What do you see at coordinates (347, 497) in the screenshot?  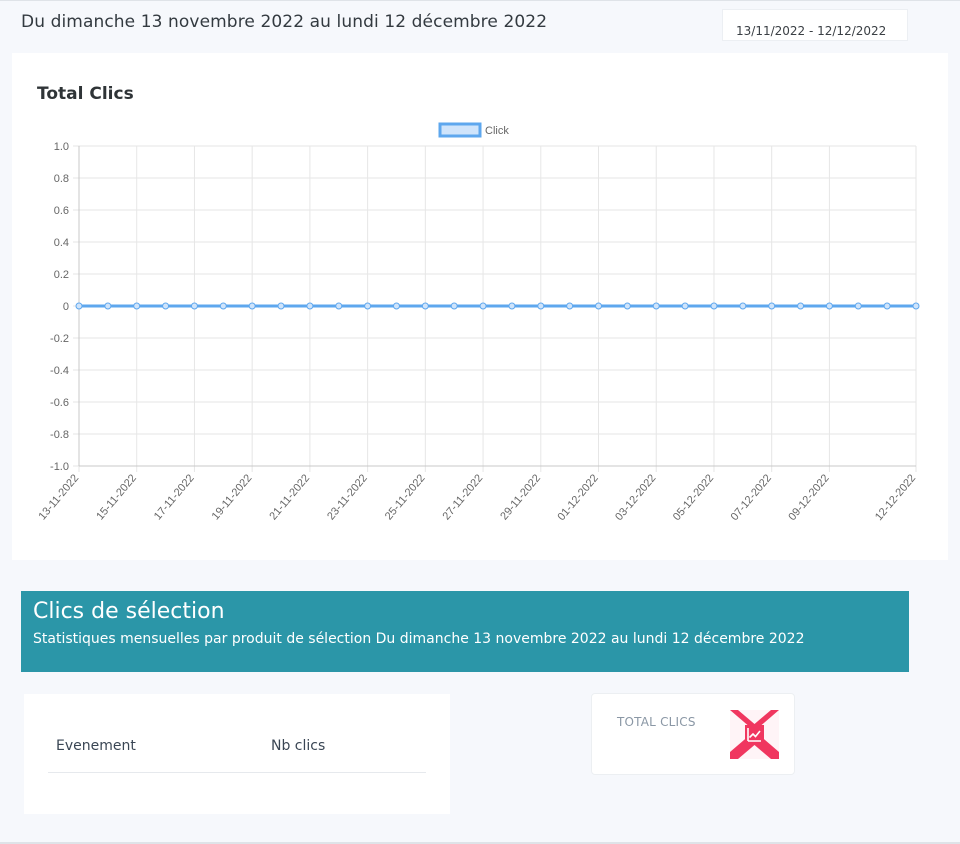 I see `x-tick-label: 23-11-2022` at bounding box center [347, 497].